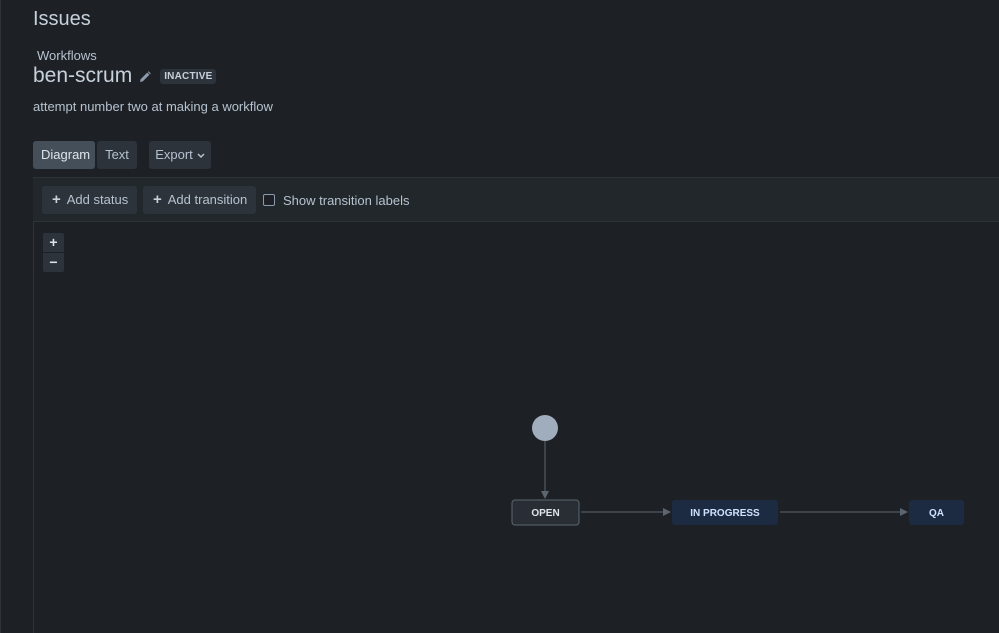 This screenshot has width=999, height=633. What do you see at coordinates (153, 106) in the screenshot?
I see `workflow-description: attempt number two at making a workflow` at bounding box center [153, 106].